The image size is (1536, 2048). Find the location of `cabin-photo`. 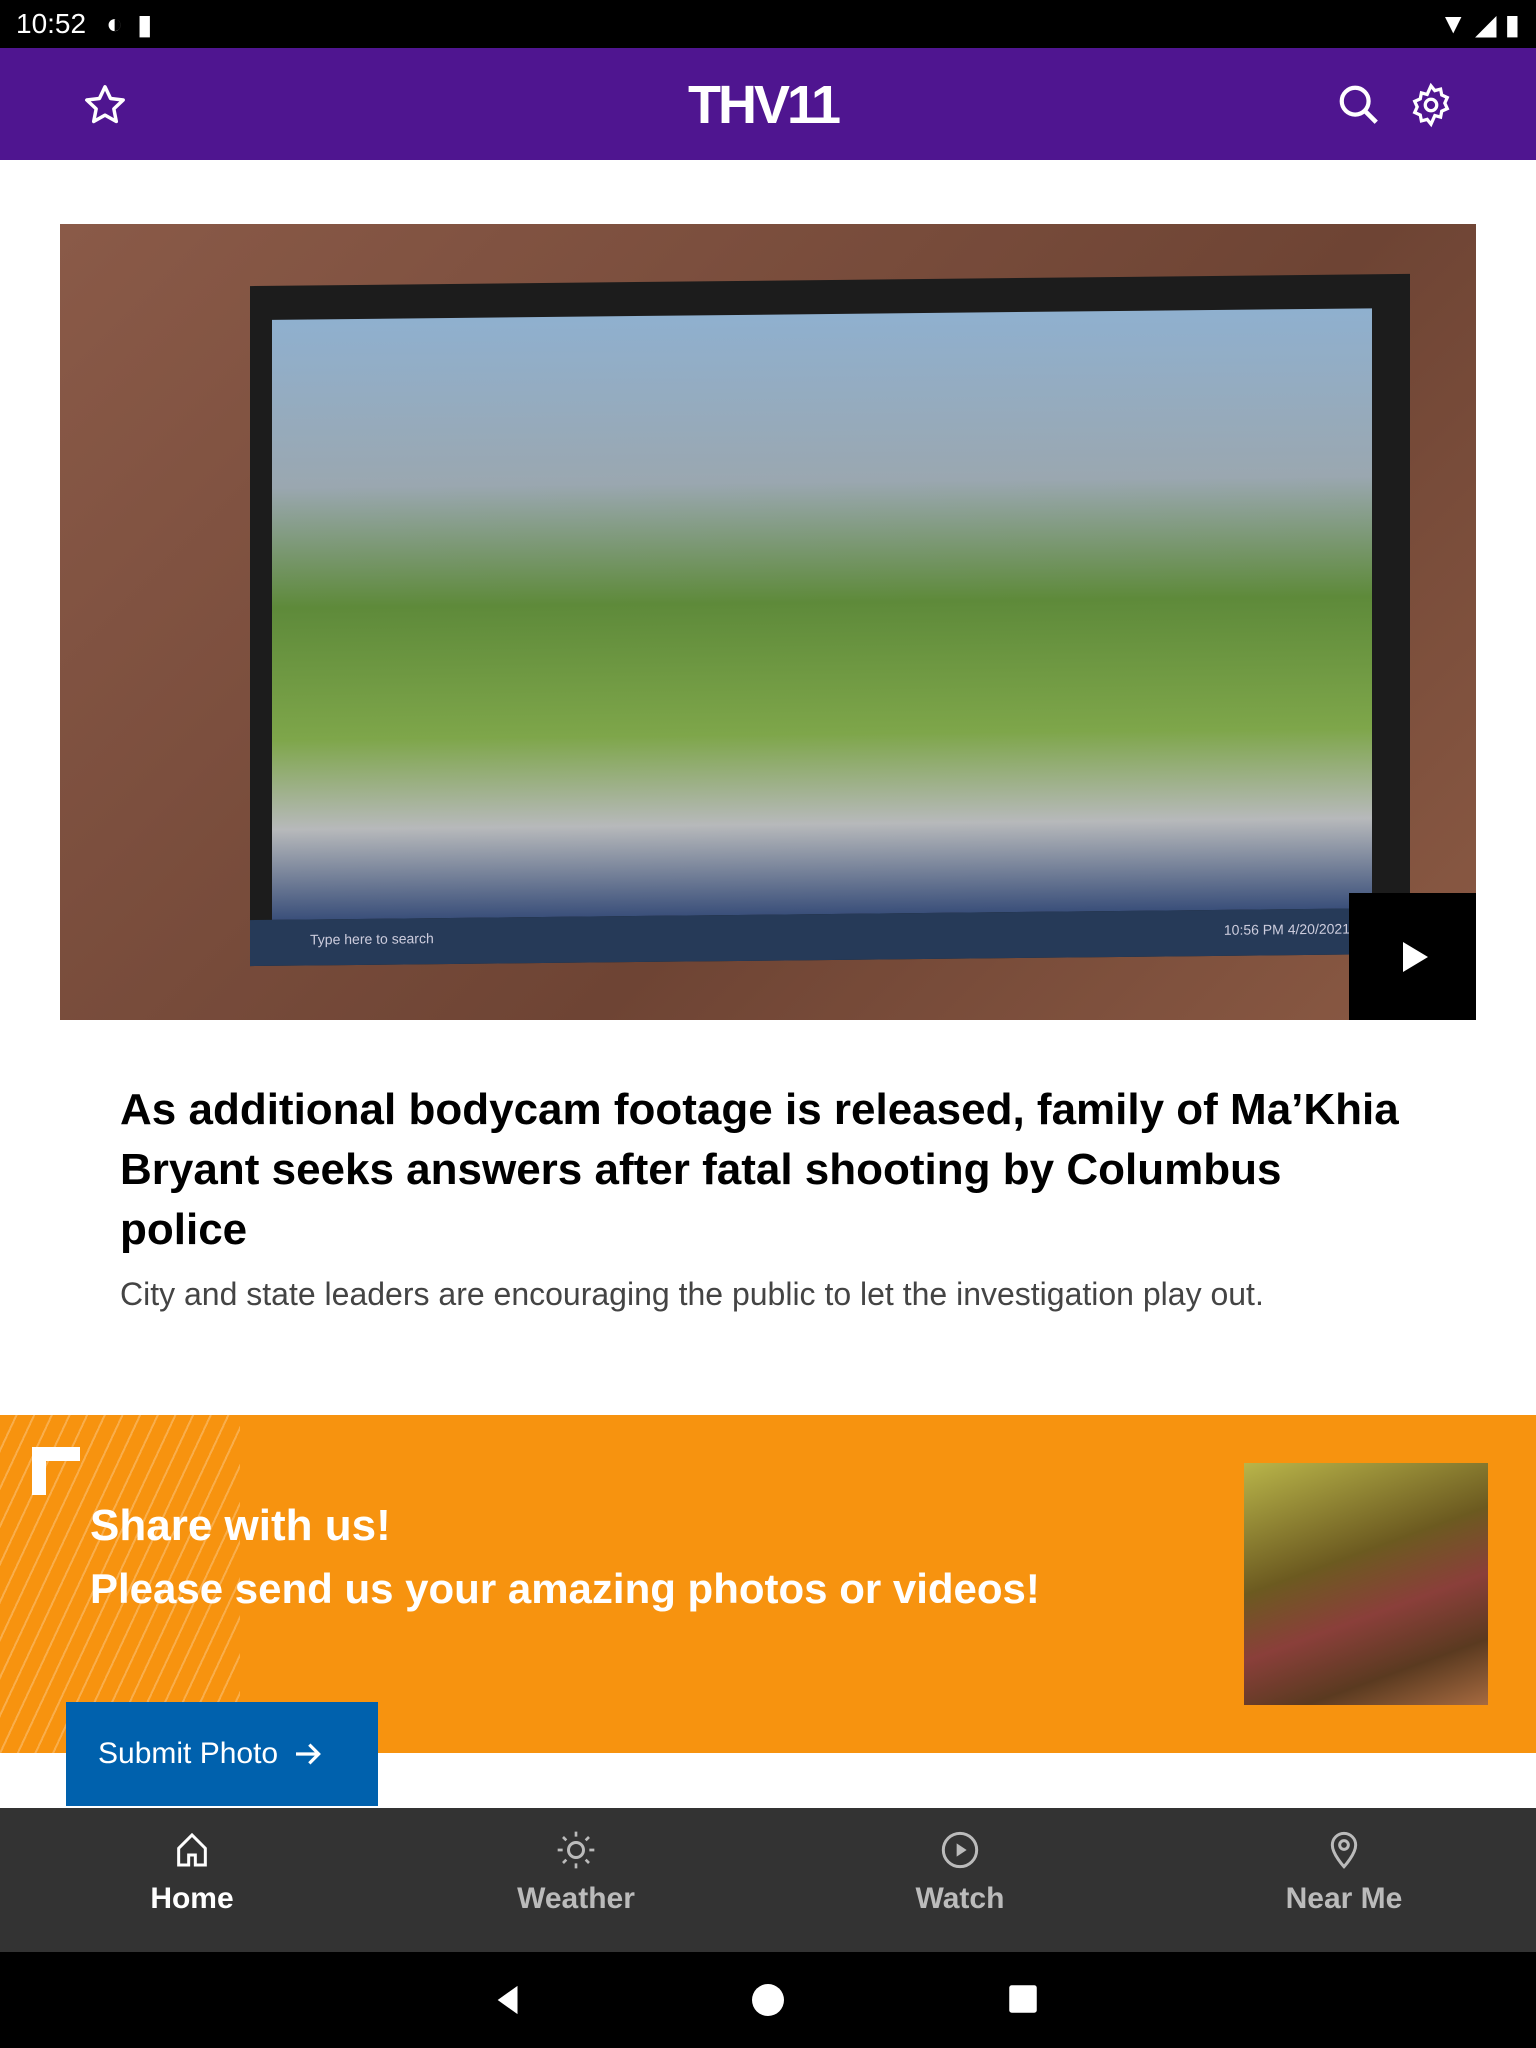

cabin-photo is located at coordinates (1366, 1584).